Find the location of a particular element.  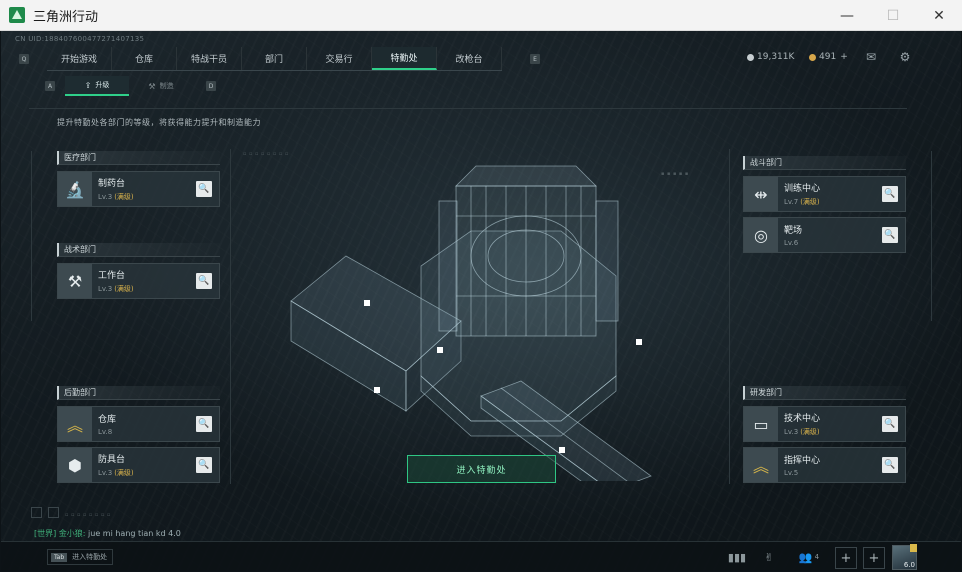

ticket-balance: 491 + is located at coordinates (828, 57).